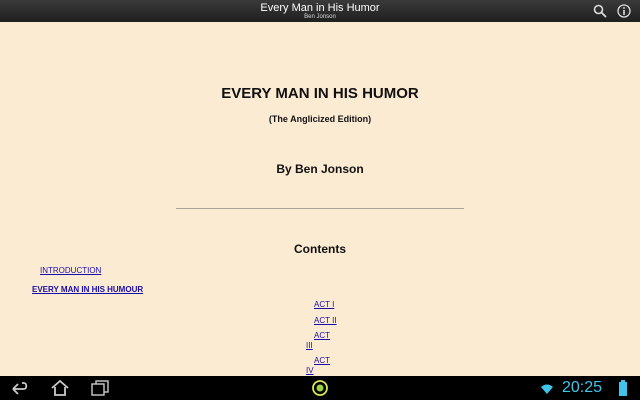  Describe the element at coordinates (582, 387) in the screenshot. I see `clock: 20:25` at that location.